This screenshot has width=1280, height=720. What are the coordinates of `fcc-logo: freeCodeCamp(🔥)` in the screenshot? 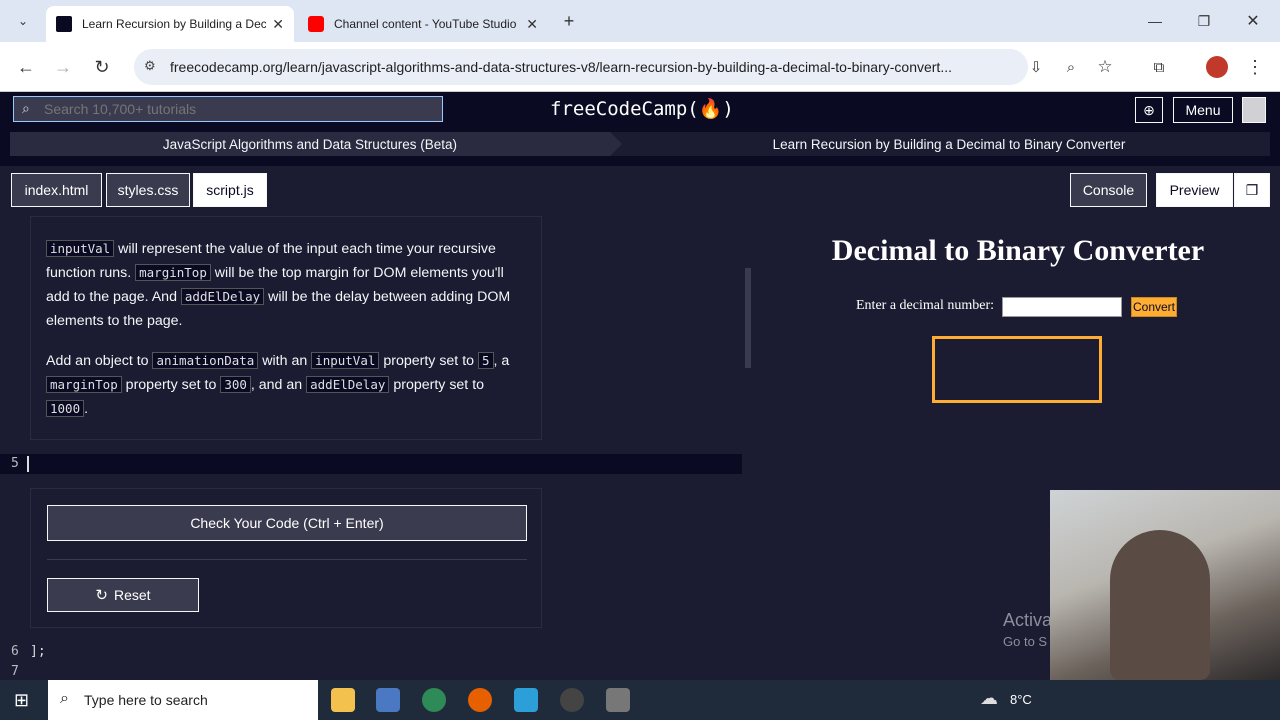 It's located at (642, 108).